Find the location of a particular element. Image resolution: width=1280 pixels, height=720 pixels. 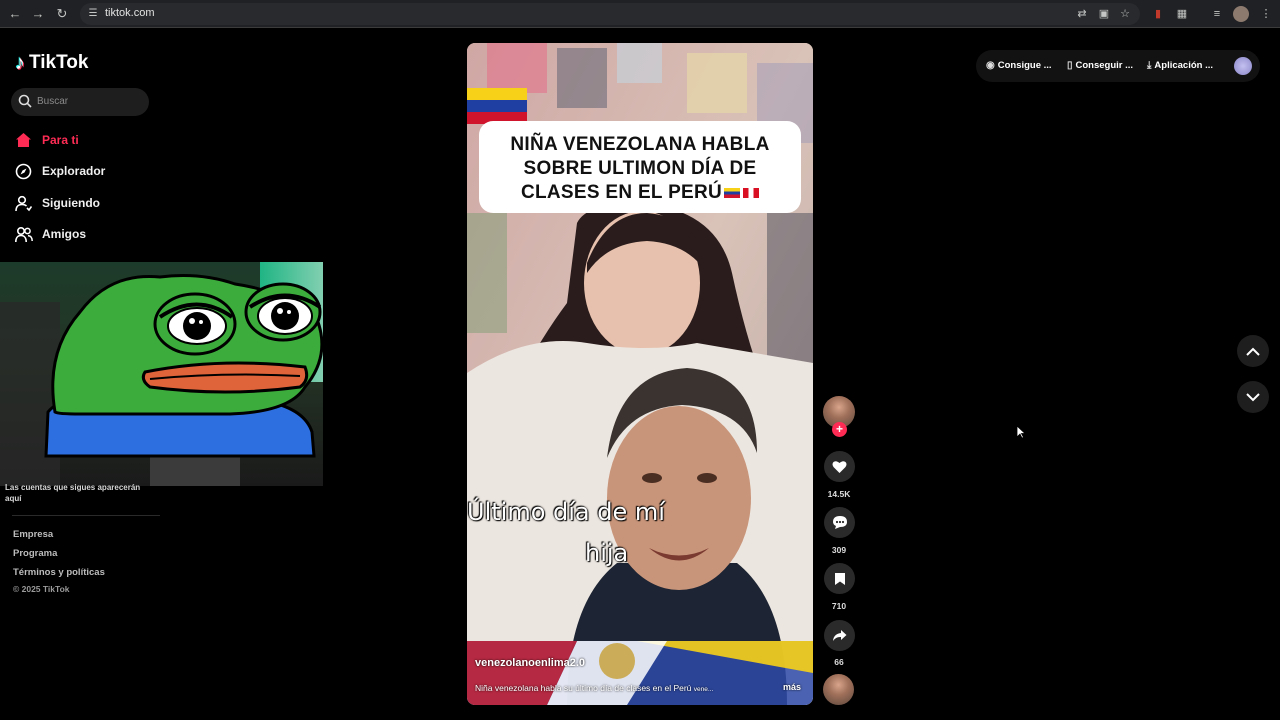

extension-icon: ▮ is located at coordinates (1158, 14).